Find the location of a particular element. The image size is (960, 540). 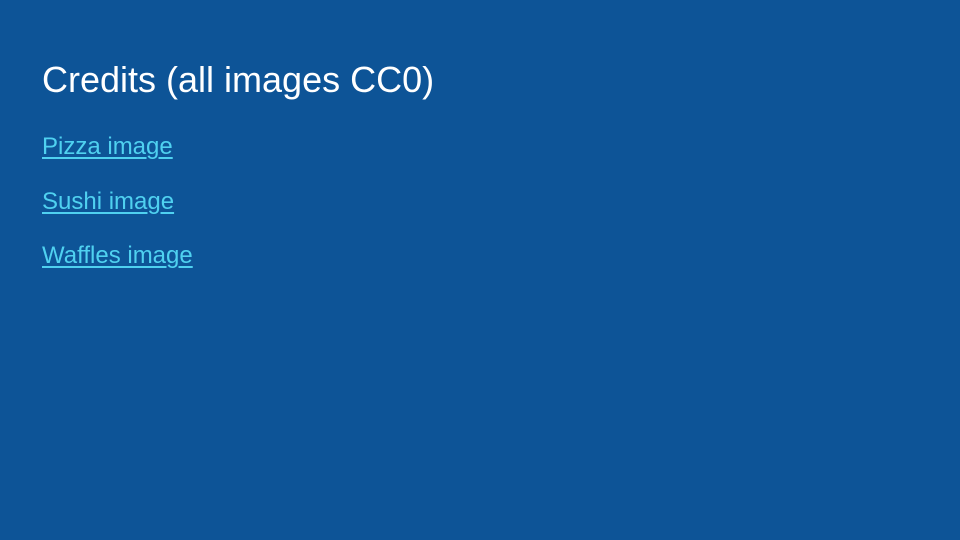

sushi-image-link: Sushi image is located at coordinates (108, 201).